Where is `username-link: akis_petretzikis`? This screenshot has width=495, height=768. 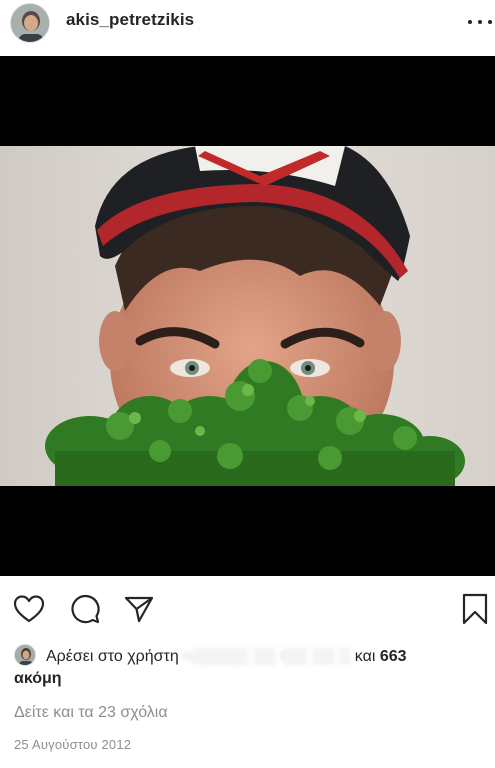
username-link: akis_petretzikis is located at coordinates (130, 20).